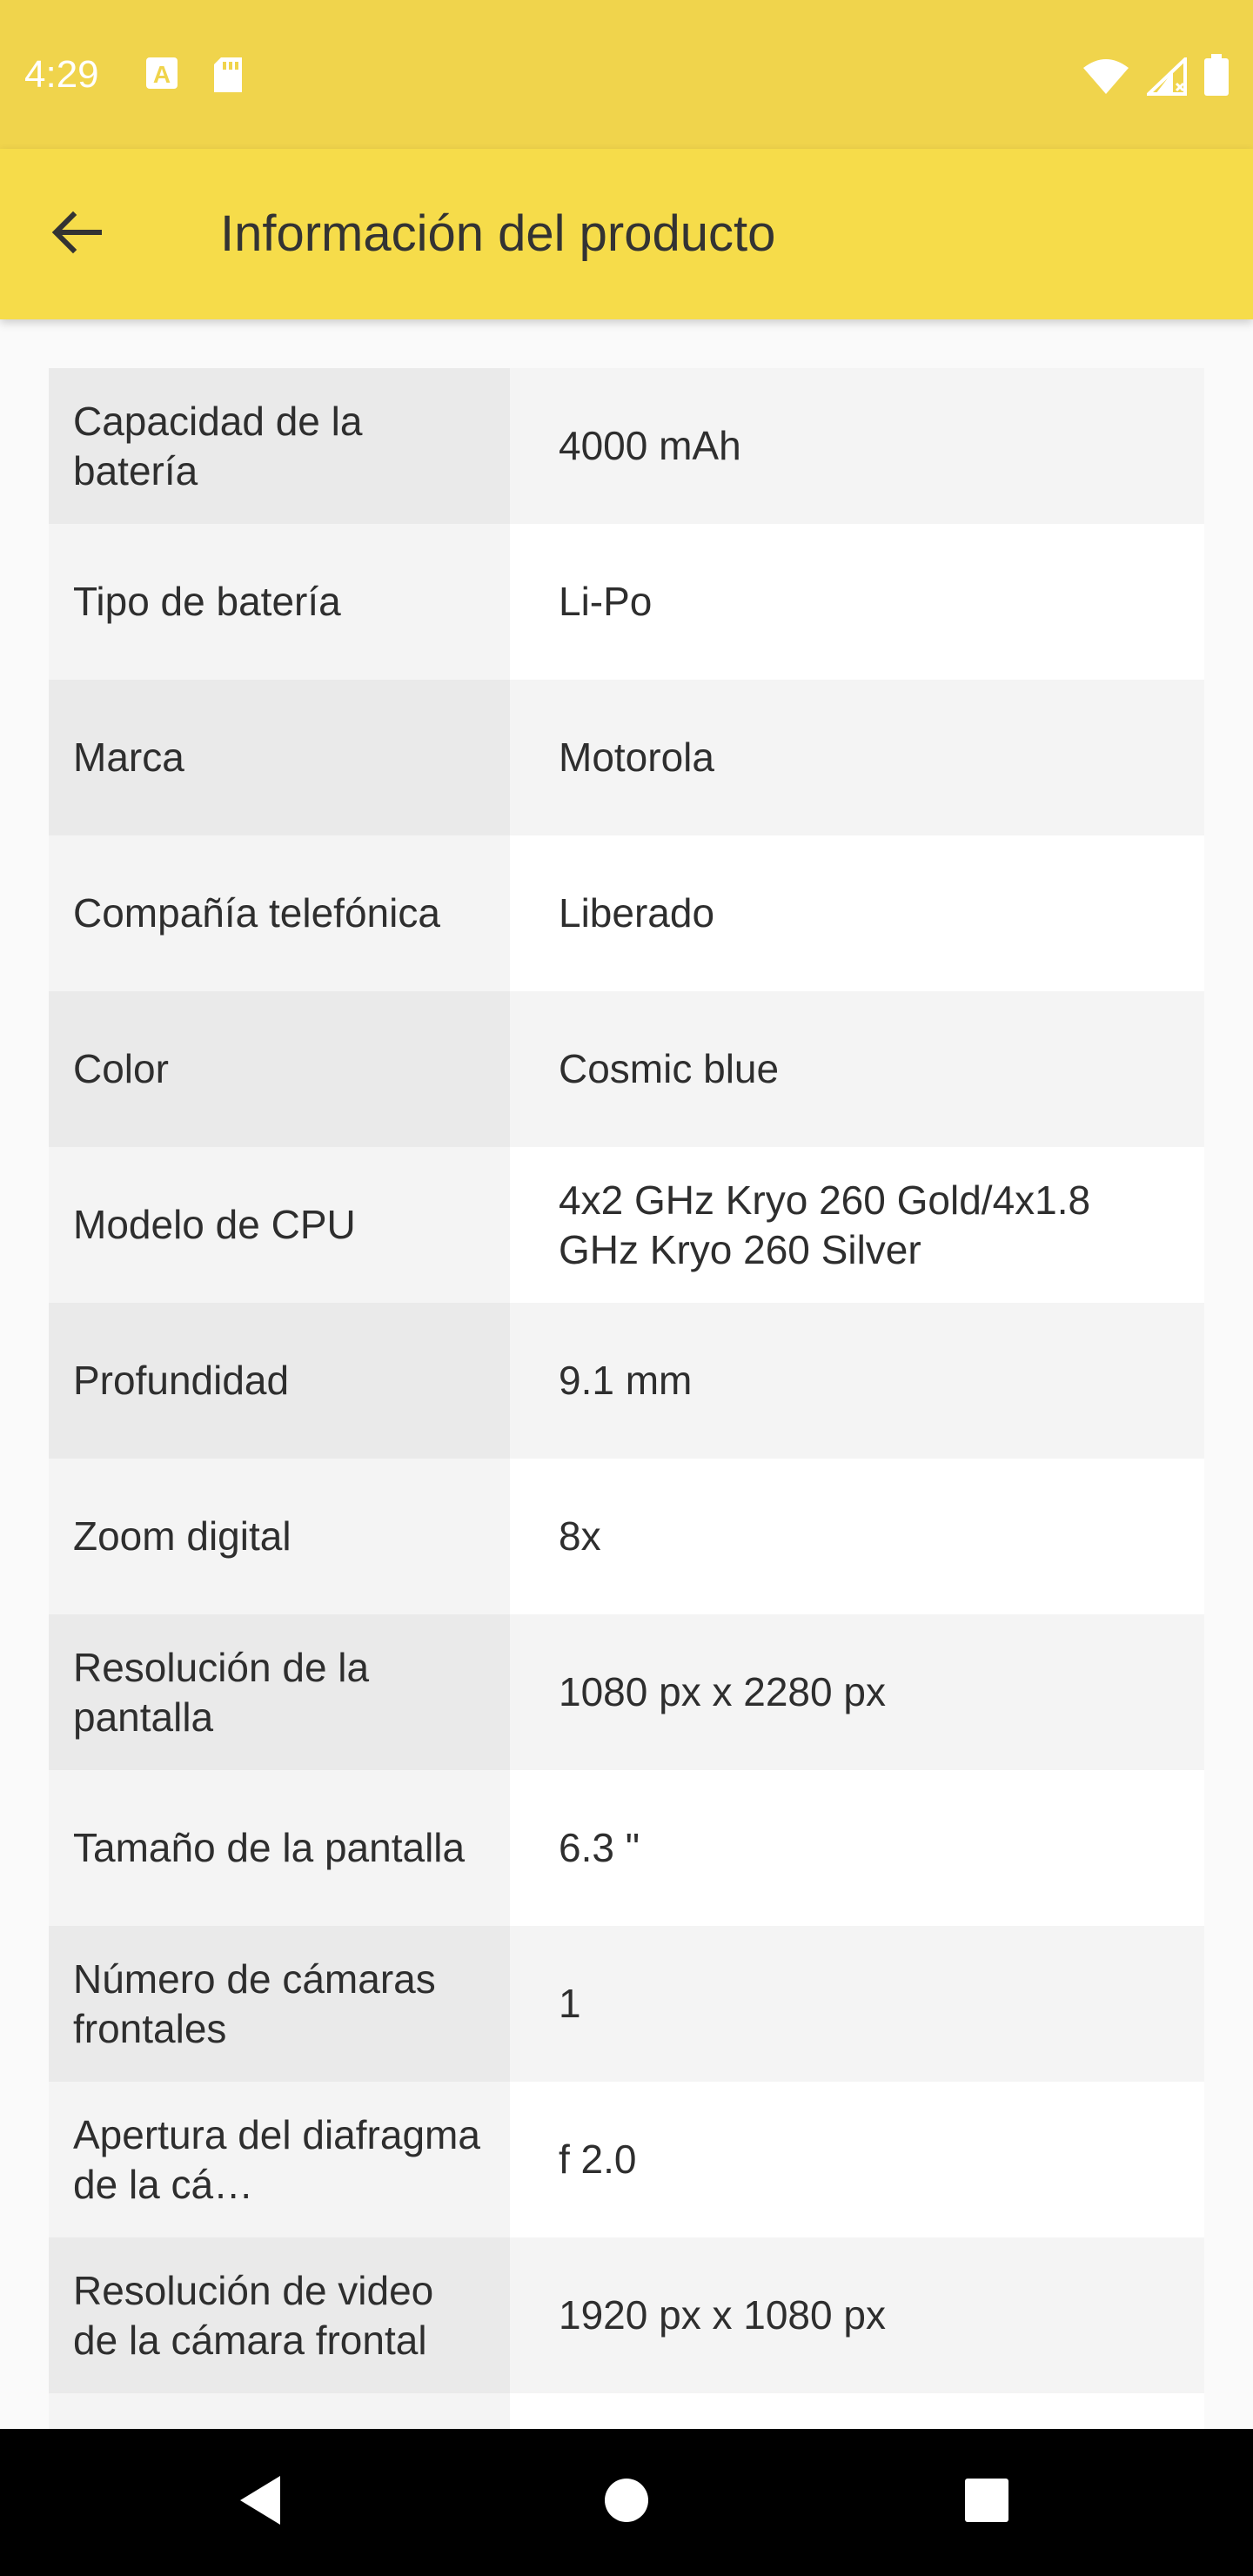  I want to click on spec-row, so click(626, 2411).